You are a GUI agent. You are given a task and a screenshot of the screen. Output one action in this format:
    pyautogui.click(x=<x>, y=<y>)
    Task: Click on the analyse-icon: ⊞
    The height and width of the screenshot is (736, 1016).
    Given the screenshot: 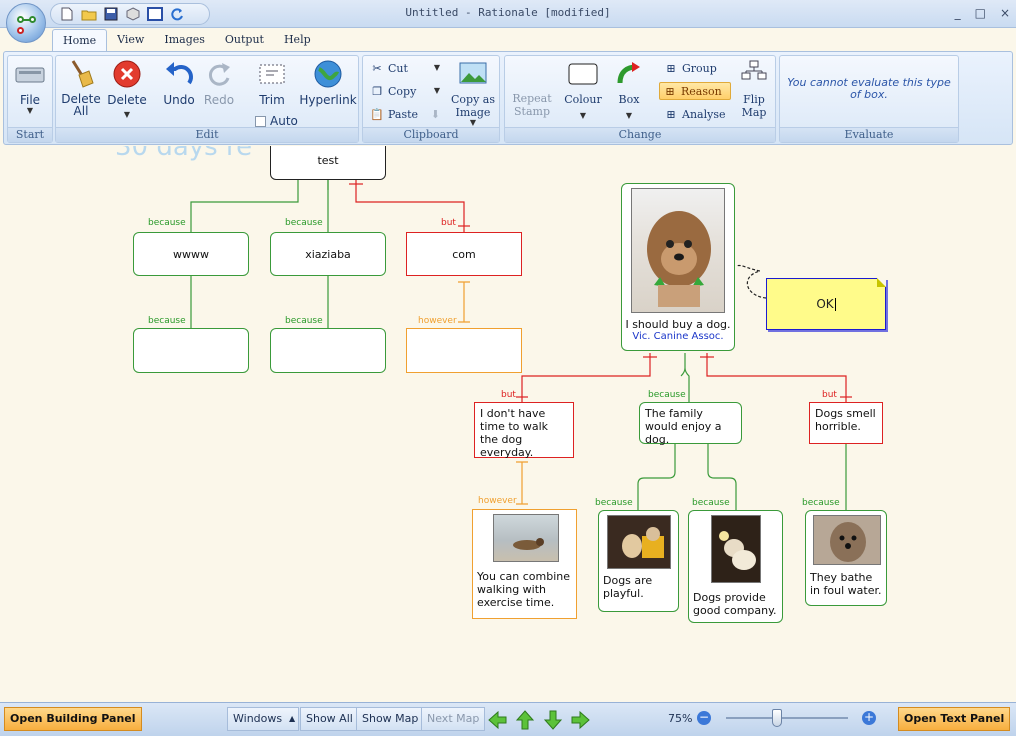 What is the action you would take?
    pyautogui.click(x=671, y=114)
    